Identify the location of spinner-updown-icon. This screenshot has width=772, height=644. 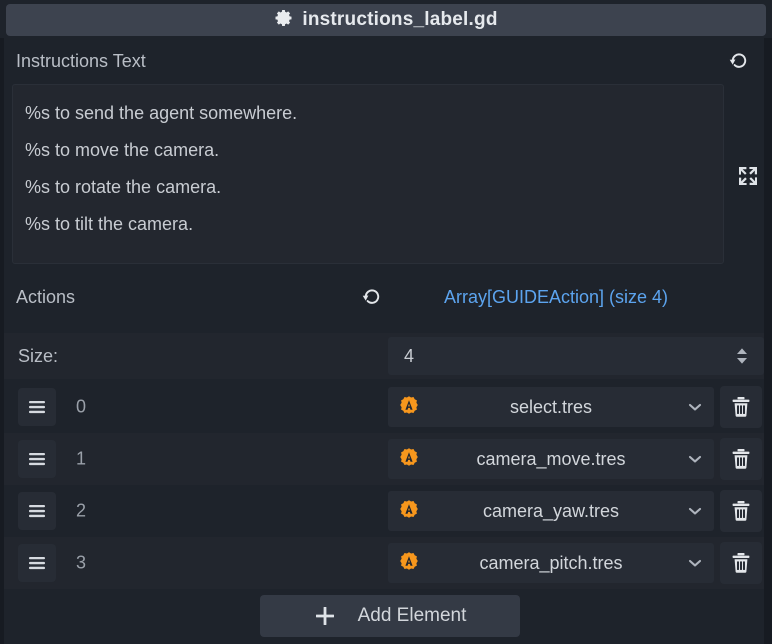
(742, 356).